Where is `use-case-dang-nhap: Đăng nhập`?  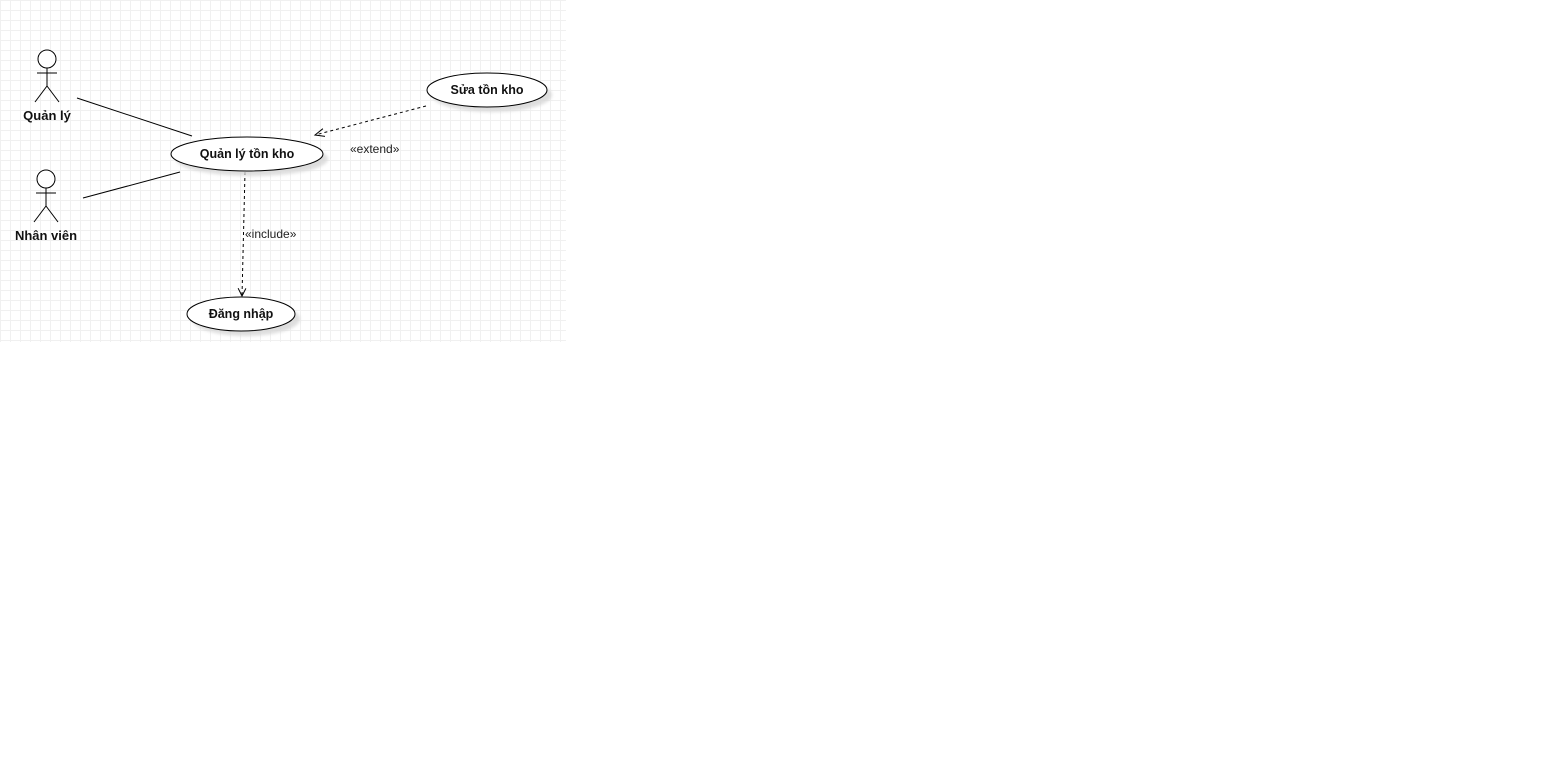 use-case-dang-nhap: Đăng nhập is located at coordinates (243, 316).